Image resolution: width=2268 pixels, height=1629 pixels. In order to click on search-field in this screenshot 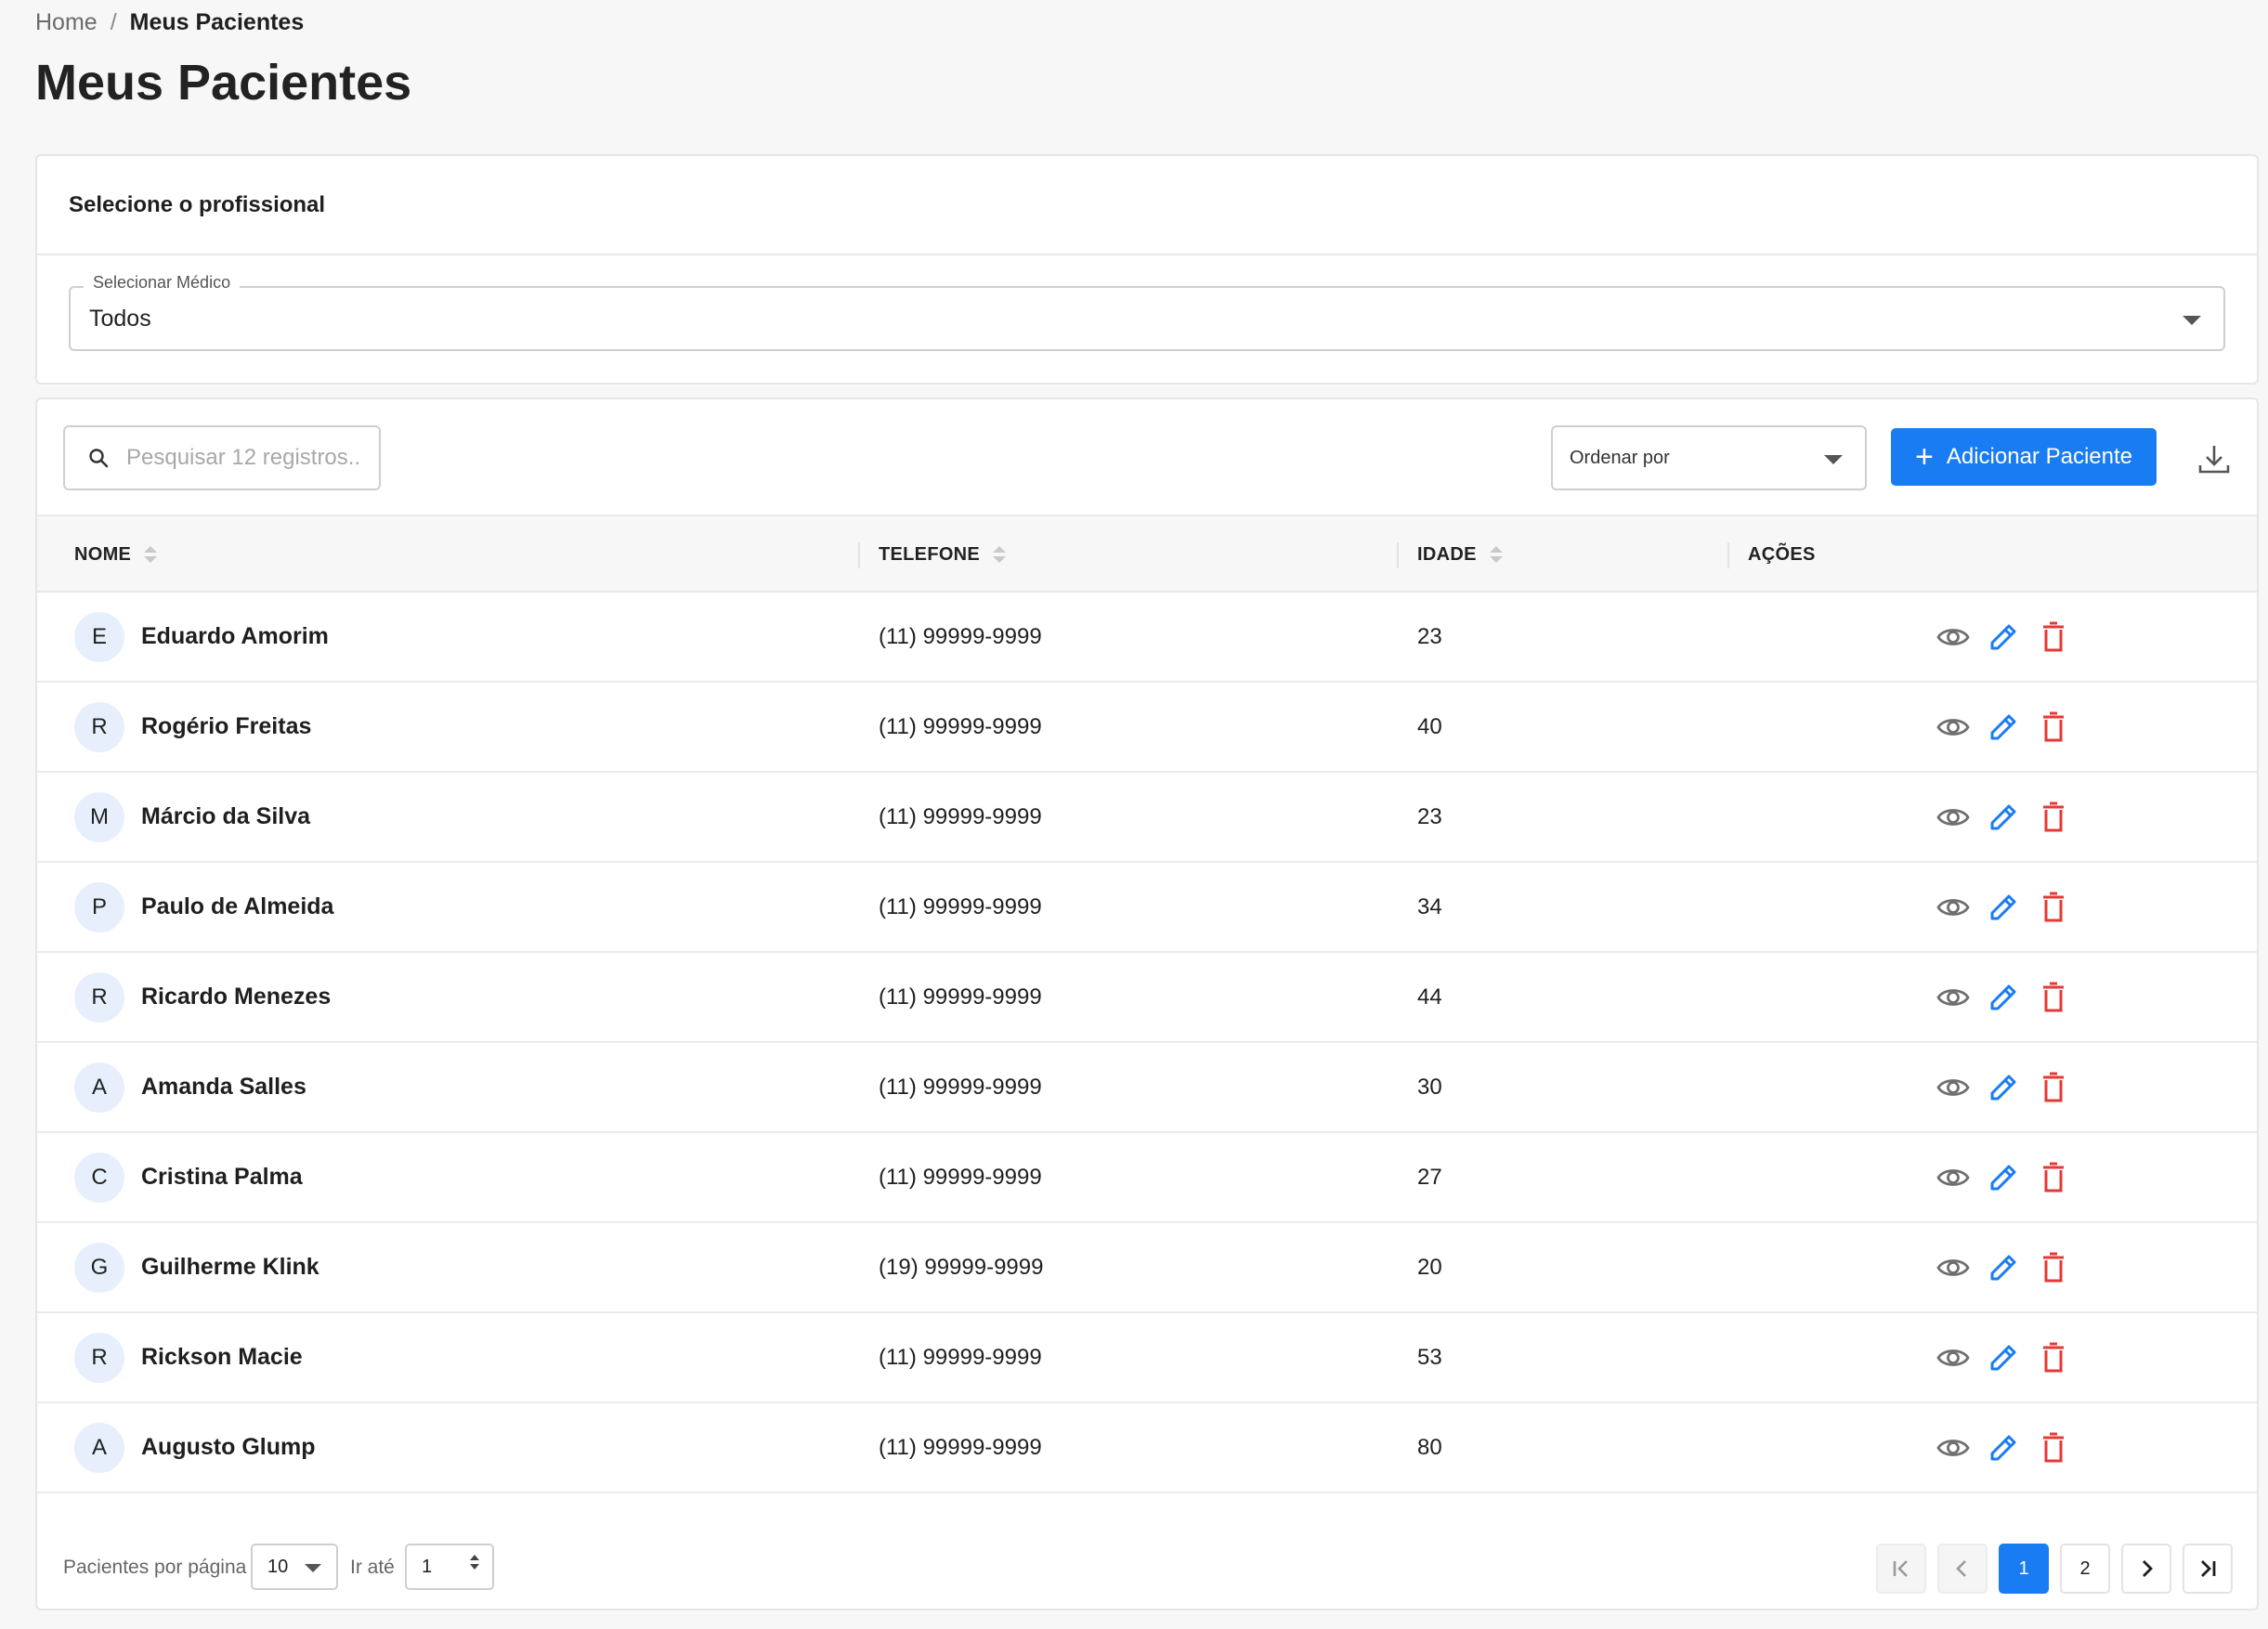, I will do `click(222, 457)`.